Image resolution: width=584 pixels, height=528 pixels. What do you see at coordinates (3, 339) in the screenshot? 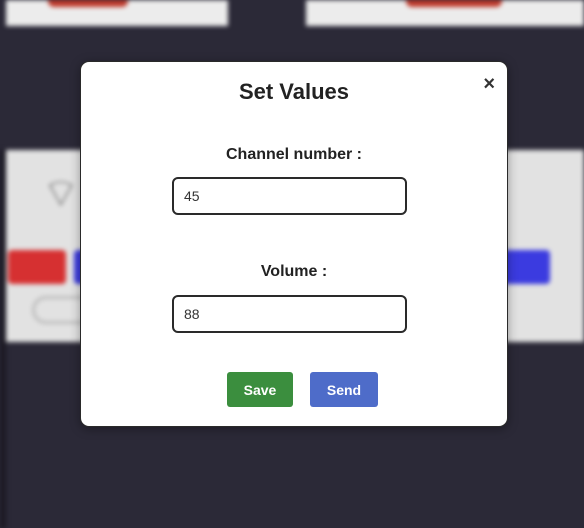
I see `background-edge` at bounding box center [3, 339].